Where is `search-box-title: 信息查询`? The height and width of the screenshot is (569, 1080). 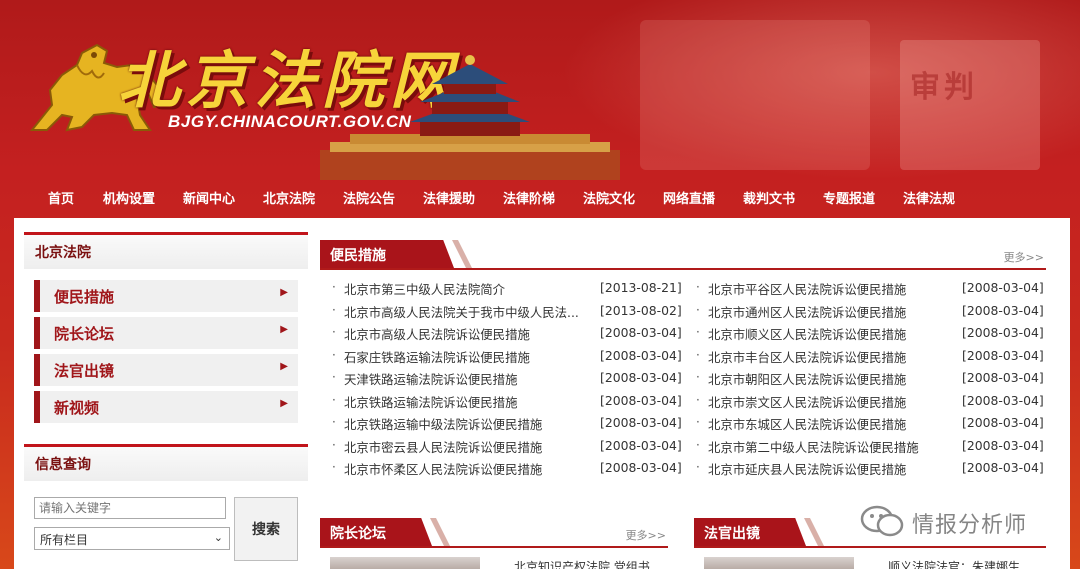
search-box-title: 信息查询 is located at coordinates (166, 464).